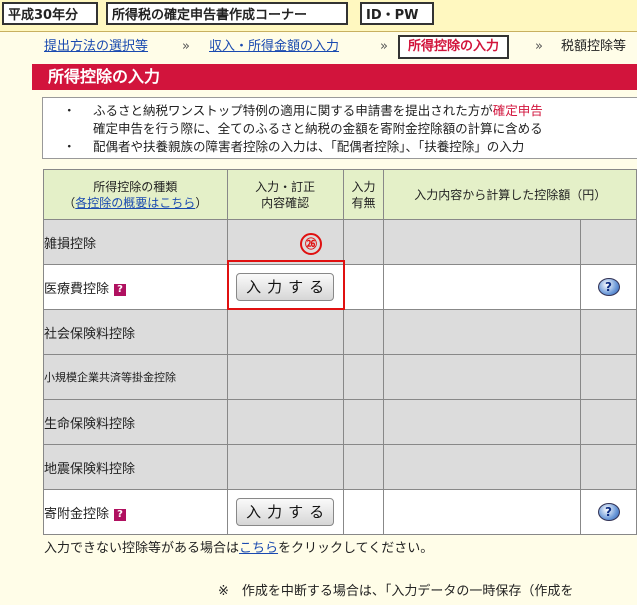 This screenshot has height=605, width=637. I want to click on breadcrumb-current-step: 所得控除の入力, so click(454, 47).